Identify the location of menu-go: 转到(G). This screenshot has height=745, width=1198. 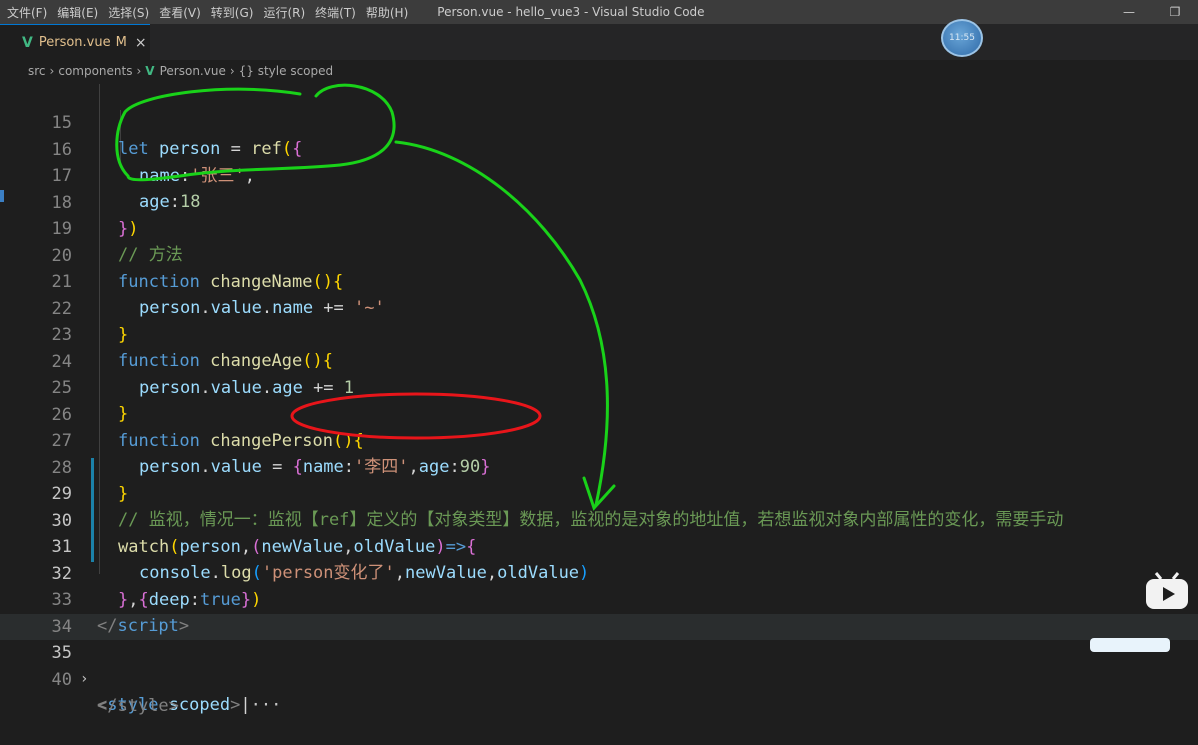
(232, 12).